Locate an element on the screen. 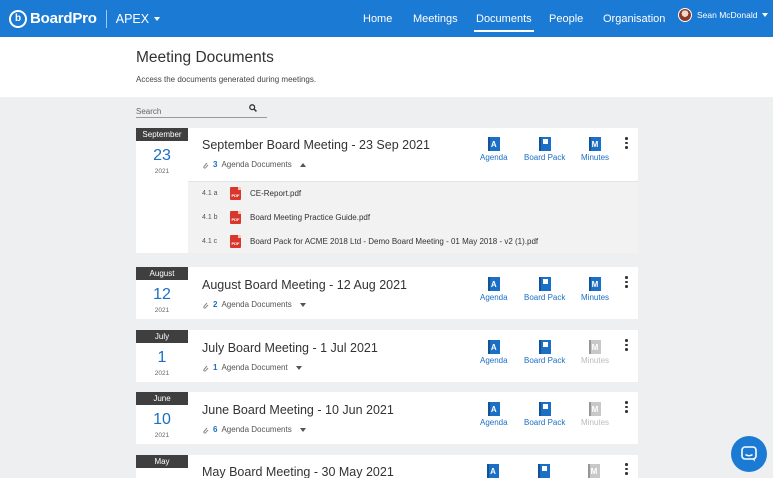 This screenshot has height=478, width=773. search-input is located at coordinates (190, 111).